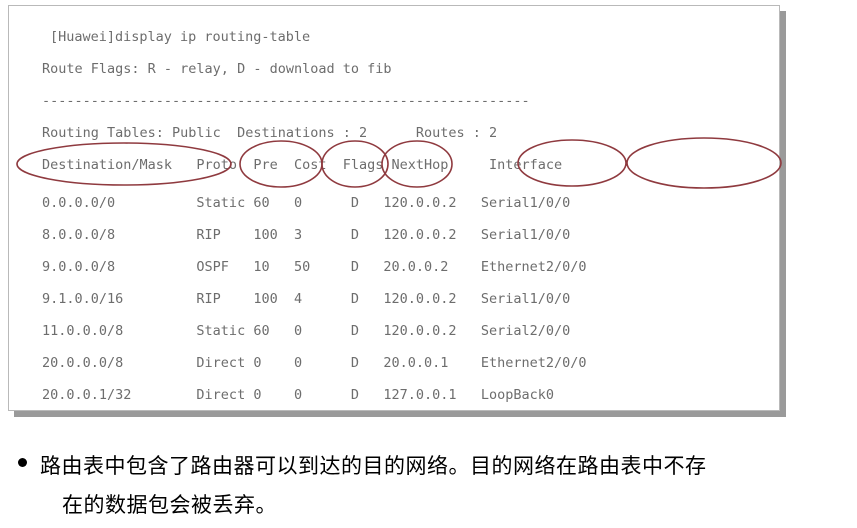  What do you see at coordinates (169, 505) in the screenshot?
I see `note-line-2: 在的数据包会被丢弃。` at bounding box center [169, 505].